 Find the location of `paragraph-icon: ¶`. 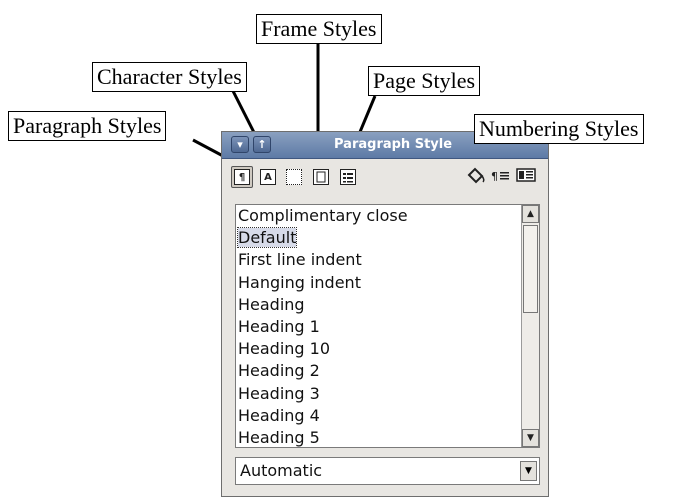

paragraph-icon: ¶ is located at coordinates (242, 177).